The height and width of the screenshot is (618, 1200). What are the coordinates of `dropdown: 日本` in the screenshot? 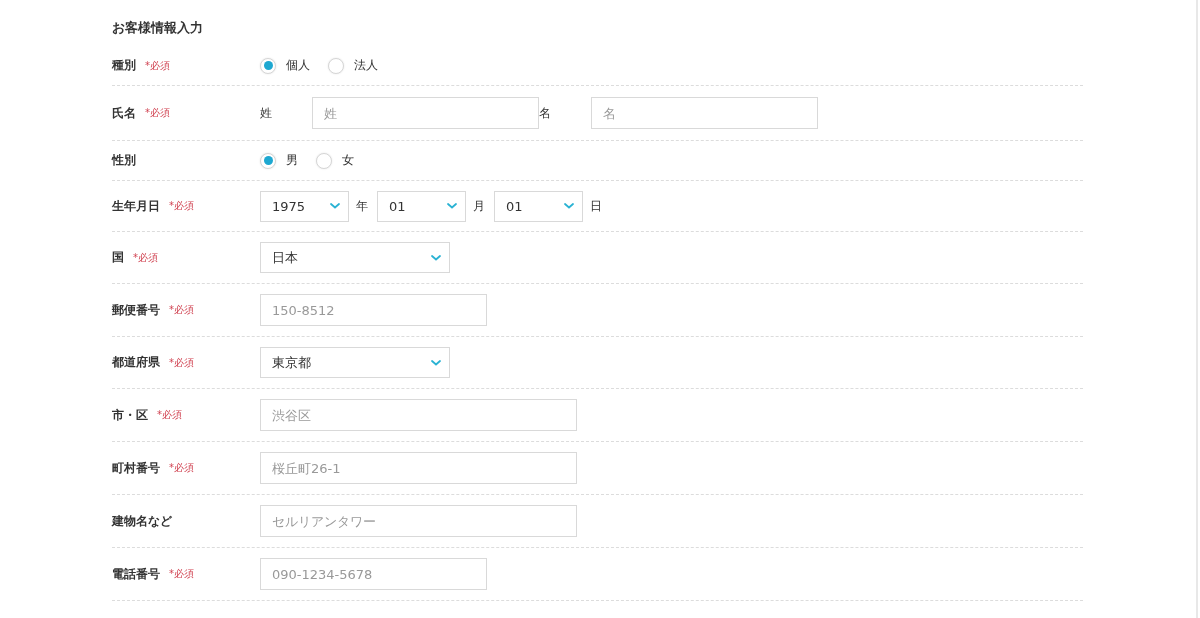 It's located at (355, 257).